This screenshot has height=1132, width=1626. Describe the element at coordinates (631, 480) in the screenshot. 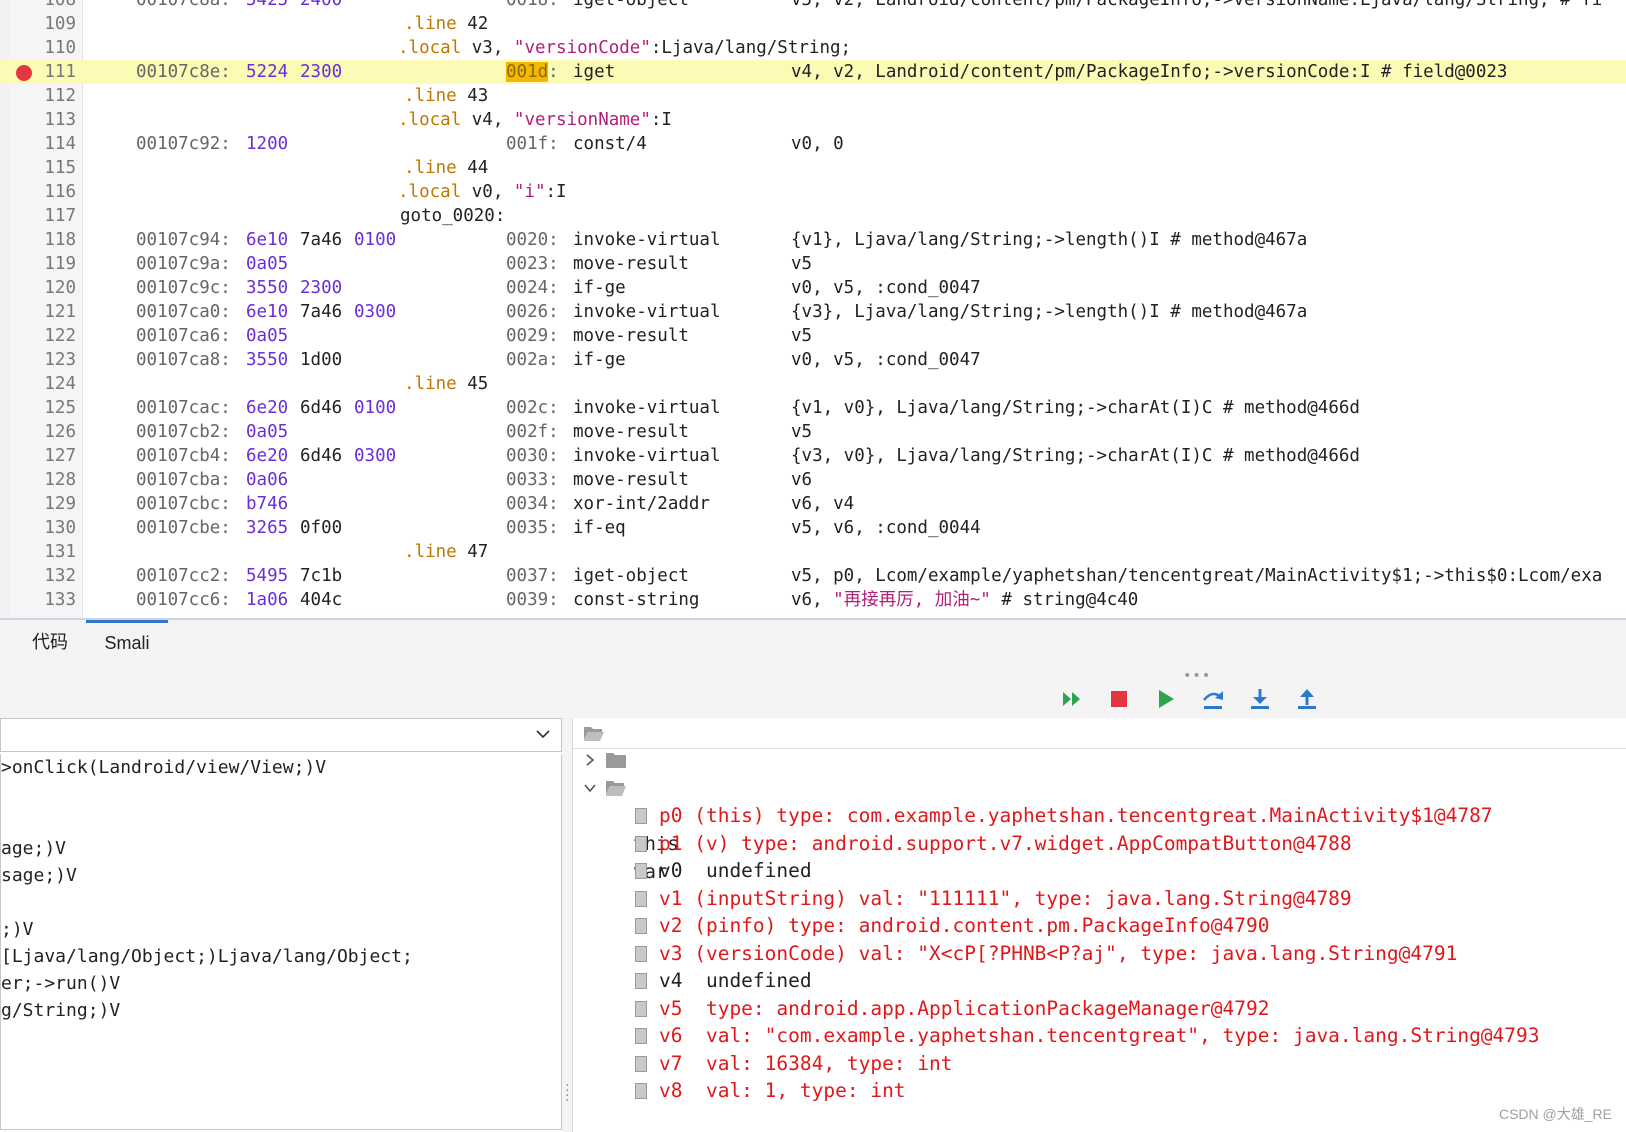

I see `instruction-opcode: move-result` at that location.